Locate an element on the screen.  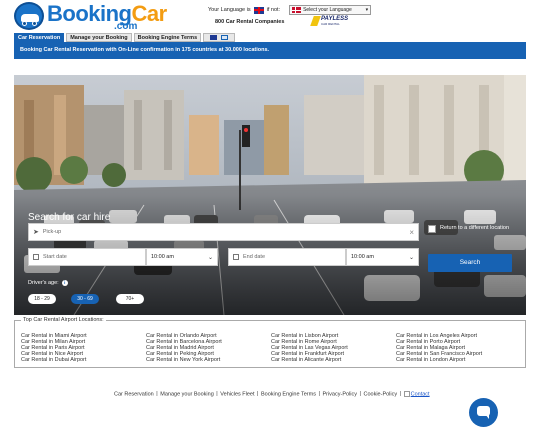
broken-image-icon is located at coordinates (406, 394).